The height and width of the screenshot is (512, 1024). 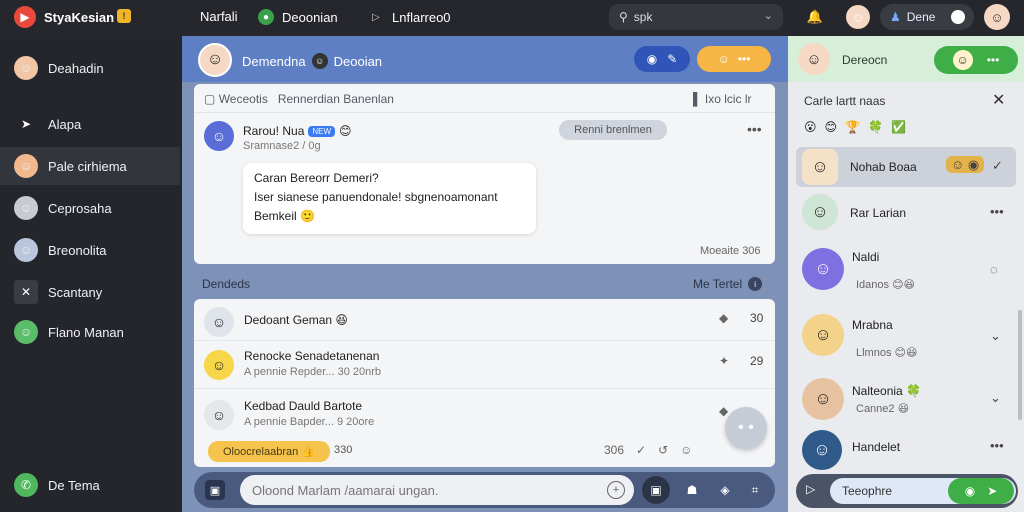 What do you see at coordinates (484, 322) in the screenshot?
I see `list-item: ☺ Dedoant Geman 😆 ◆ 30` at bounding box center [484, 322].